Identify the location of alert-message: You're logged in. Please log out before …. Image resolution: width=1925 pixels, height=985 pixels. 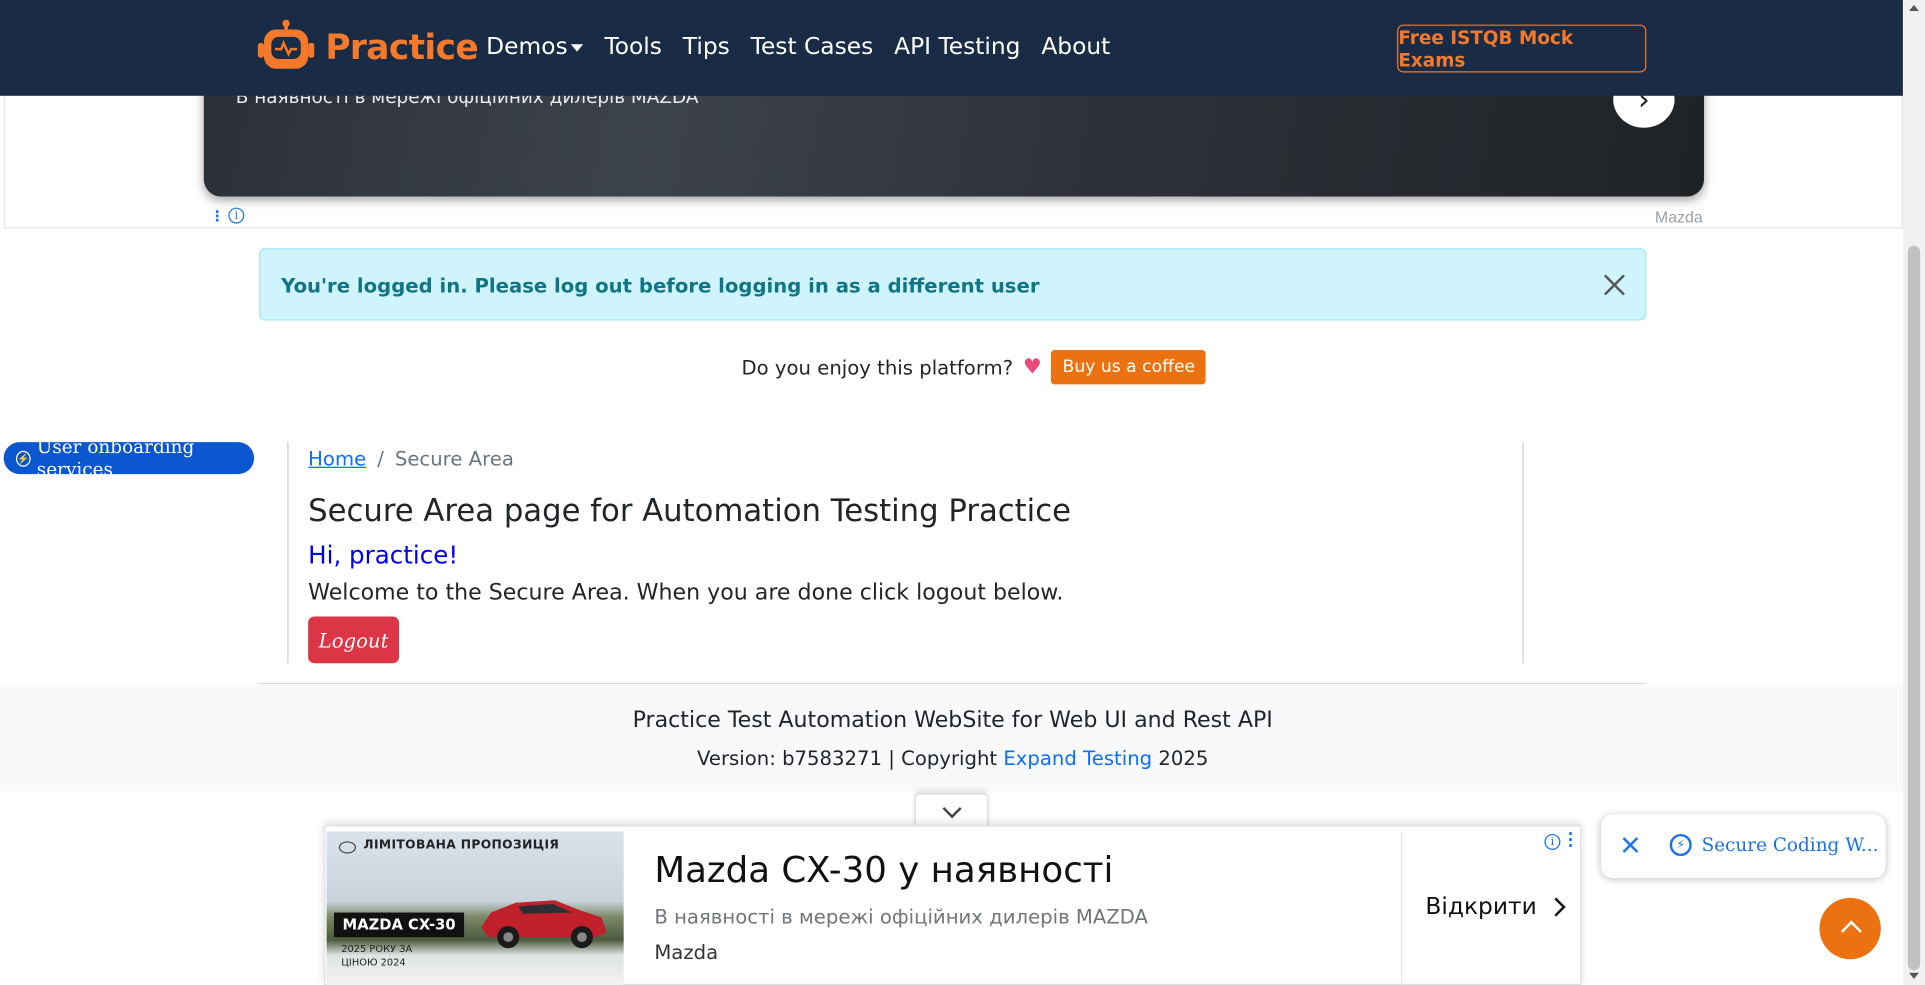
(660, 285).